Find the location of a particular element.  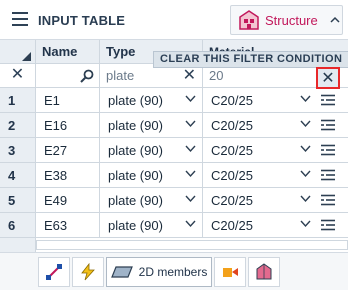

nodes-tab is located at coordinates (54, 272).